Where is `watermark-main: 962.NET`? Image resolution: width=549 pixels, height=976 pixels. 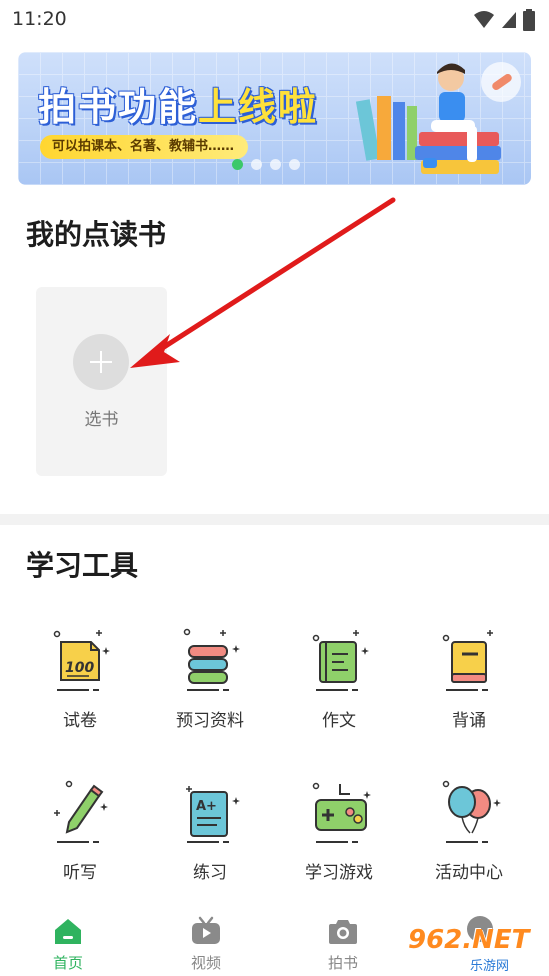 watermark-main: 962.NET is located at coordinates (469, 940).